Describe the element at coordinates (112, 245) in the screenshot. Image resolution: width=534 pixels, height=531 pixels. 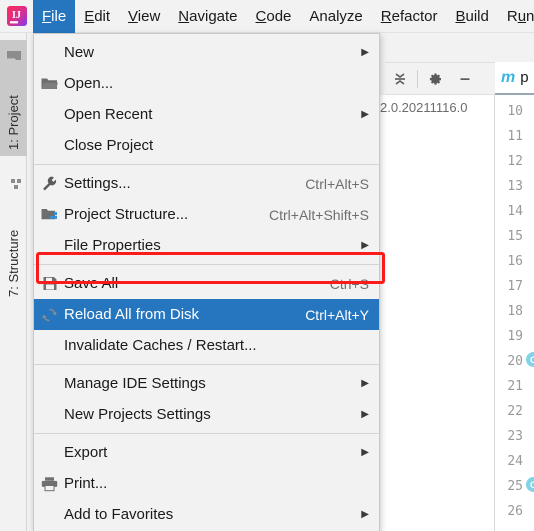
I see `menu-item-file-properties-label: File Properties` at that location.